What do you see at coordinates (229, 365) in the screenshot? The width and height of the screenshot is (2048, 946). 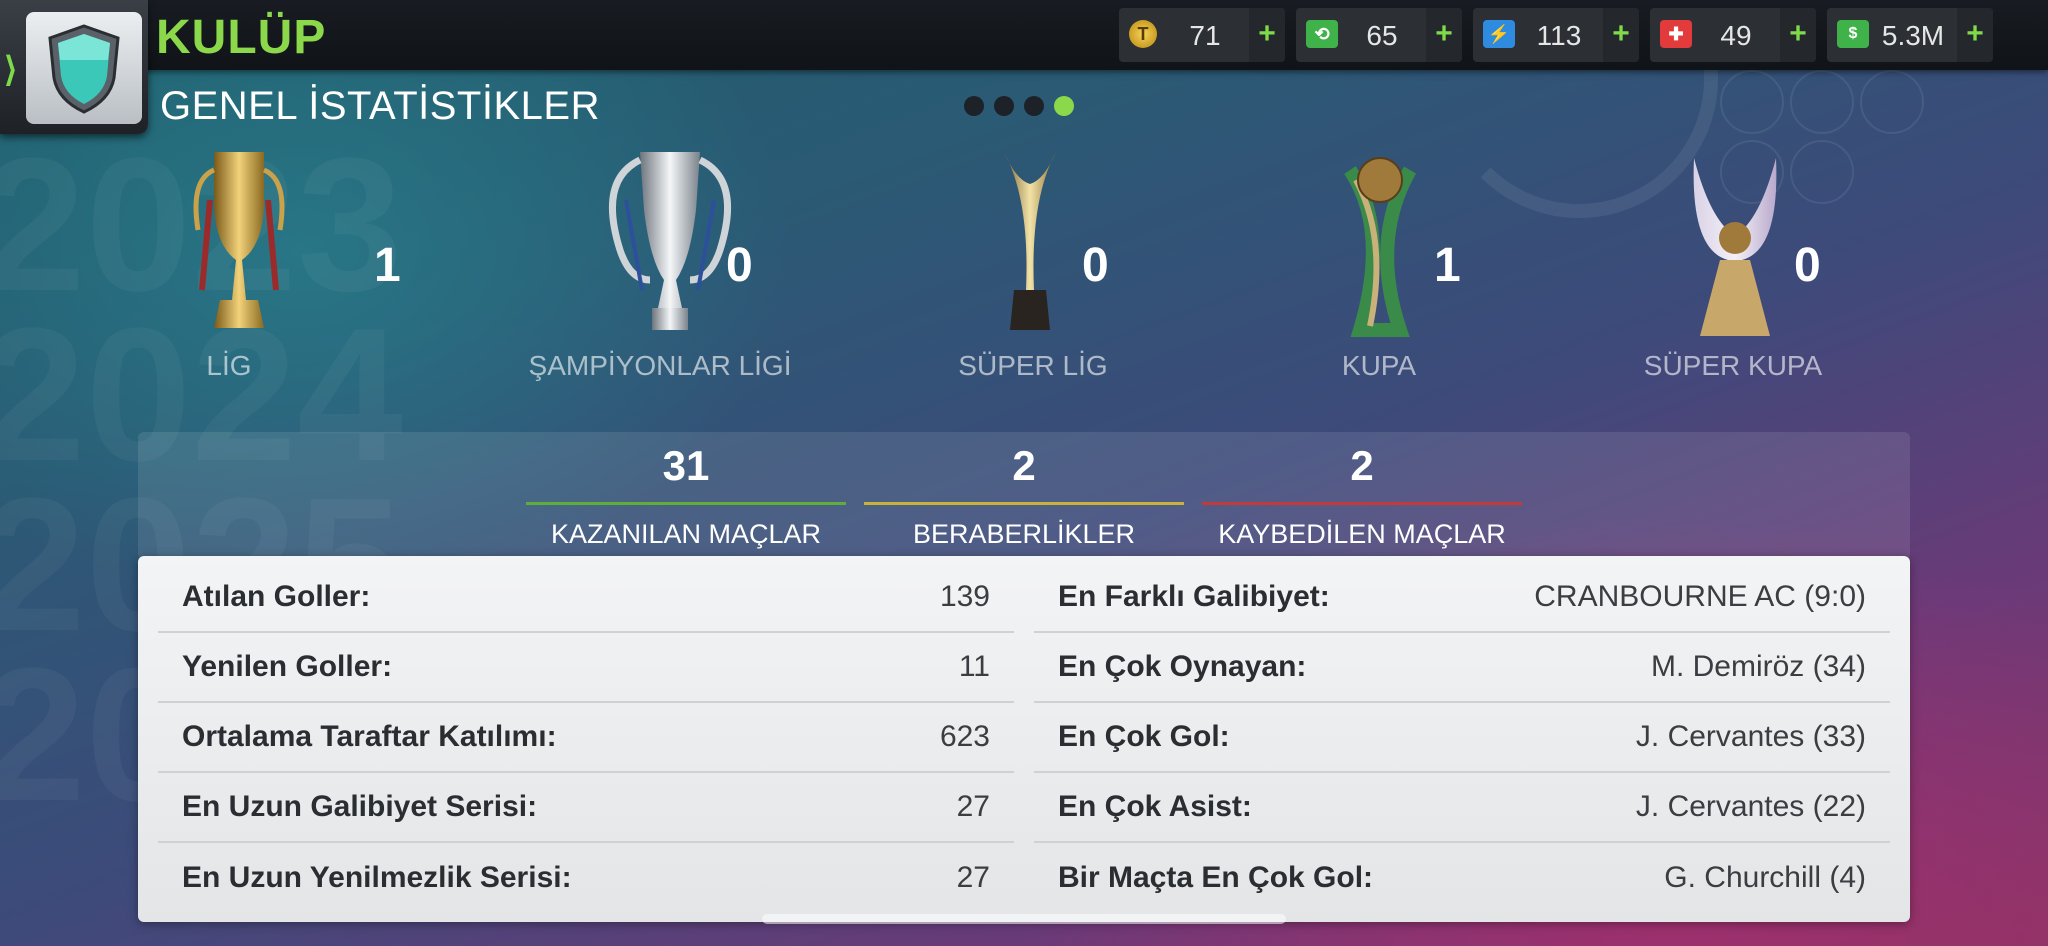 I see `trophy-label: LİG` at bounding box center [229, 365].